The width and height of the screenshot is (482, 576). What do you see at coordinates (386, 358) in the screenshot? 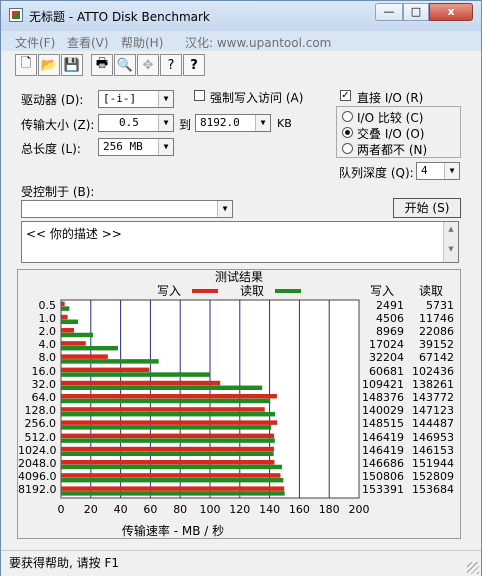
I see `write-value: 32204` at bounding box center [386, 358].